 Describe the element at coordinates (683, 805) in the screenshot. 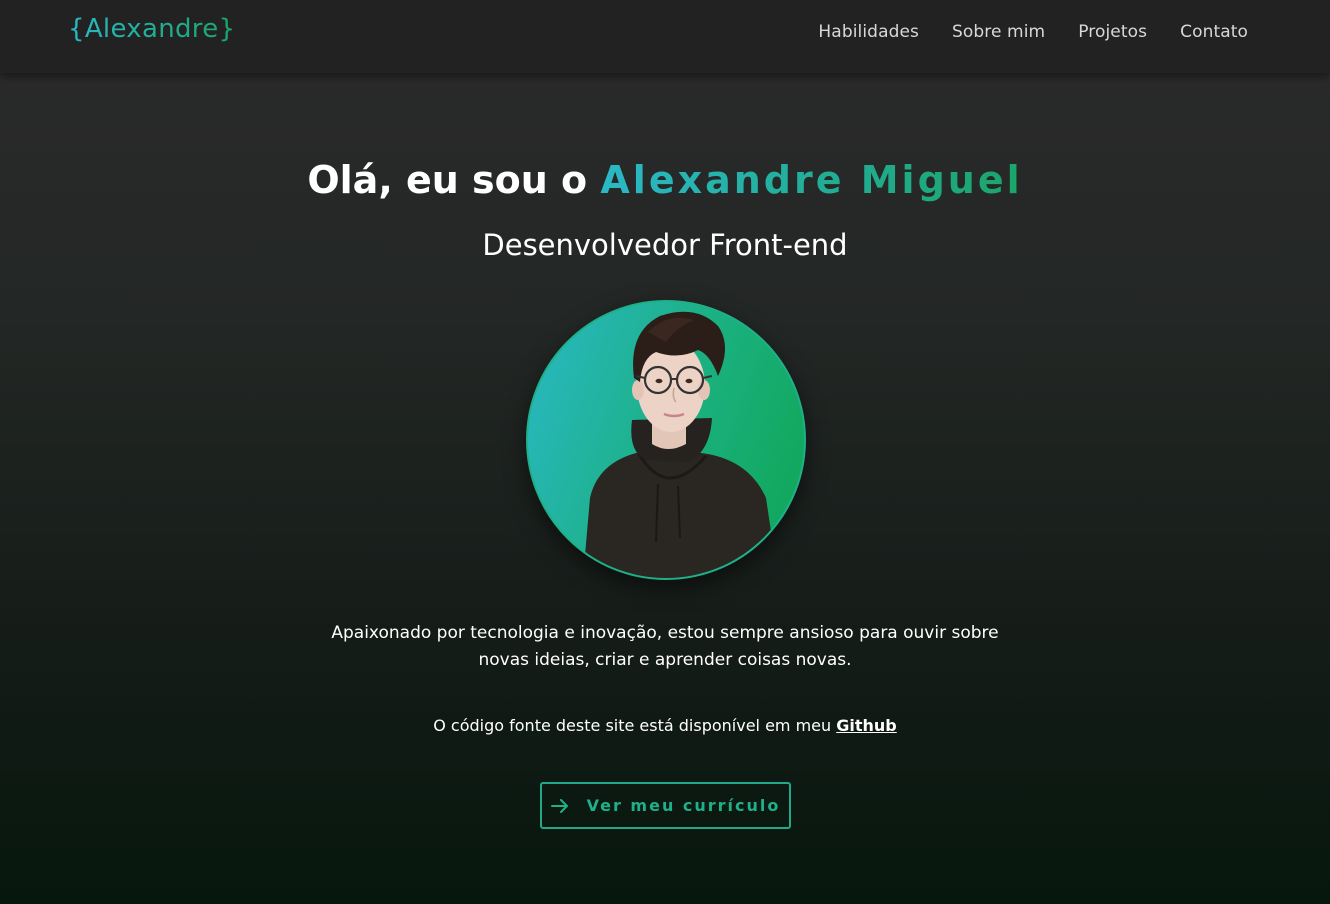

I see `view-resume-label: Ver meu currículo` at that location.